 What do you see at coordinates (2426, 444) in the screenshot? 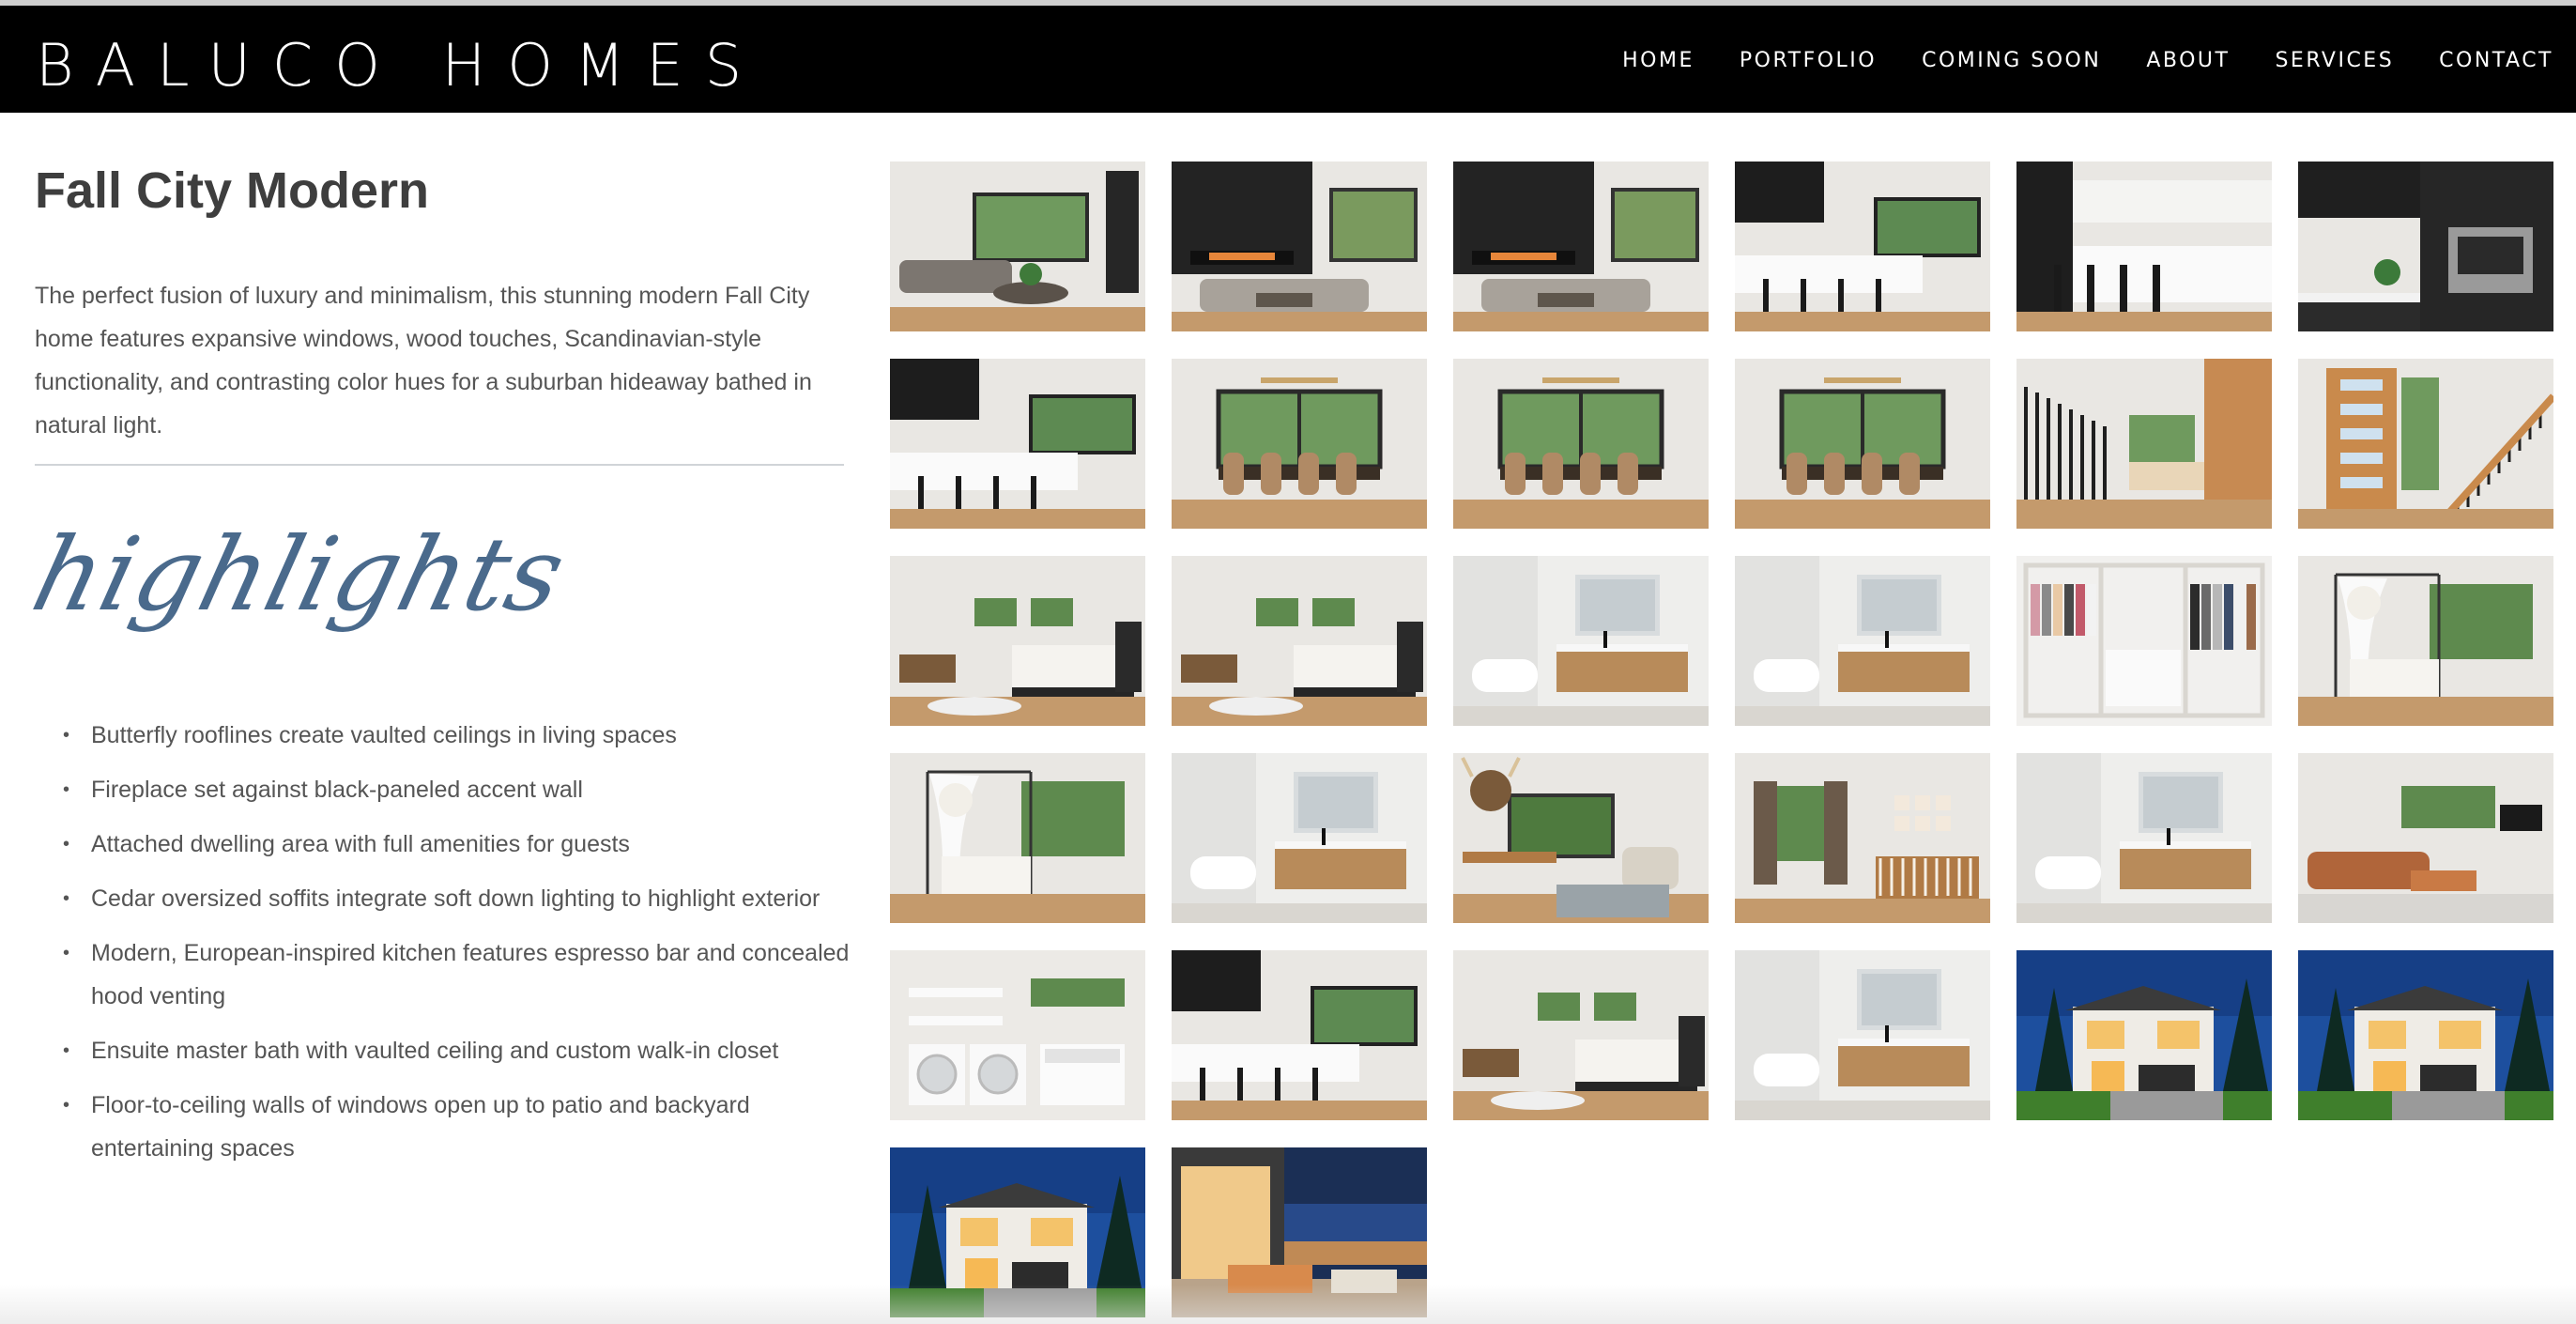
I see `entry-door-photo` at bounding box center [2426, 444].